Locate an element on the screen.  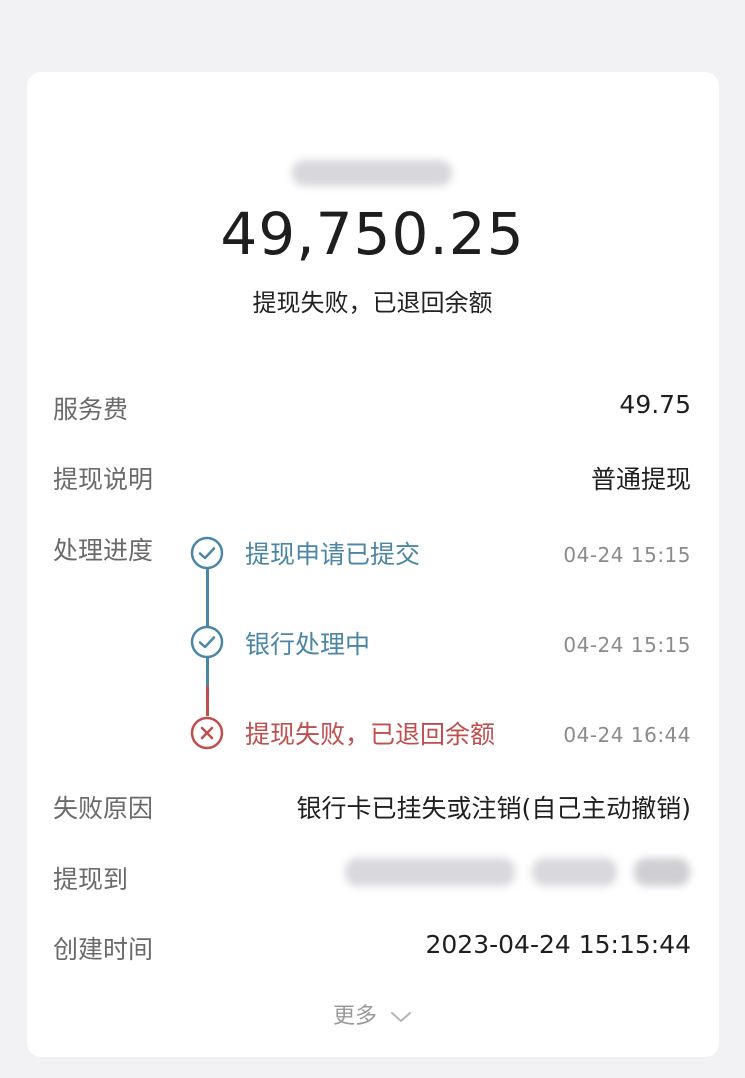
service-fee-value: 49.75 is located at coordinates (655, 404).